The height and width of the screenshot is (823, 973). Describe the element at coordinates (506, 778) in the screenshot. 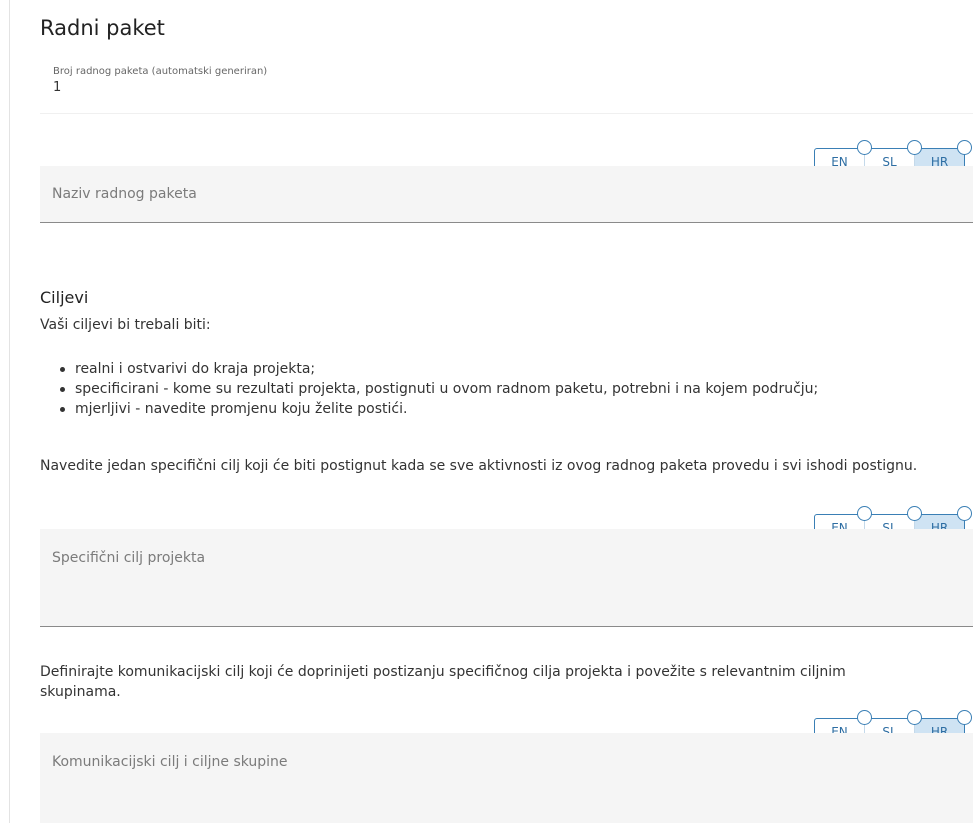

I see `communication-goal-field: Komunikacijski cilj i ciljne skupine` at that location.